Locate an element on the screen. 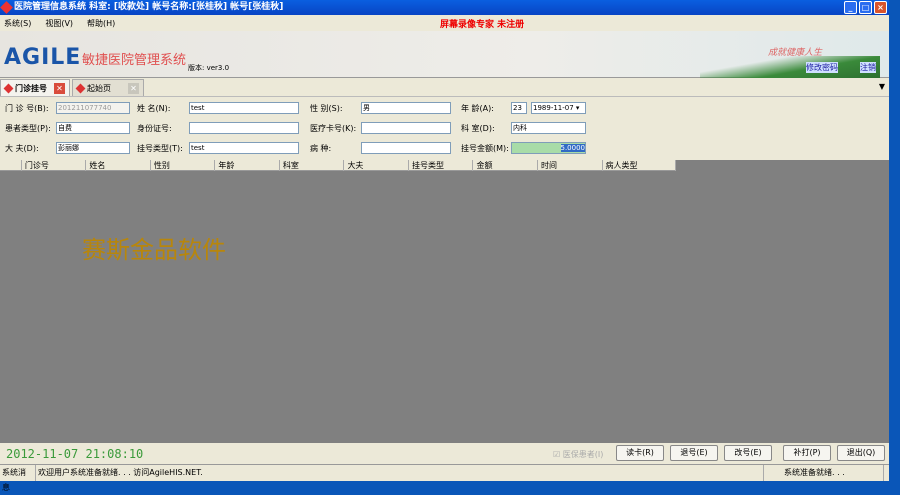 Image resolution: width=900 pixels, height=495 pixels. app-icon is located at coordinates (6, 7).